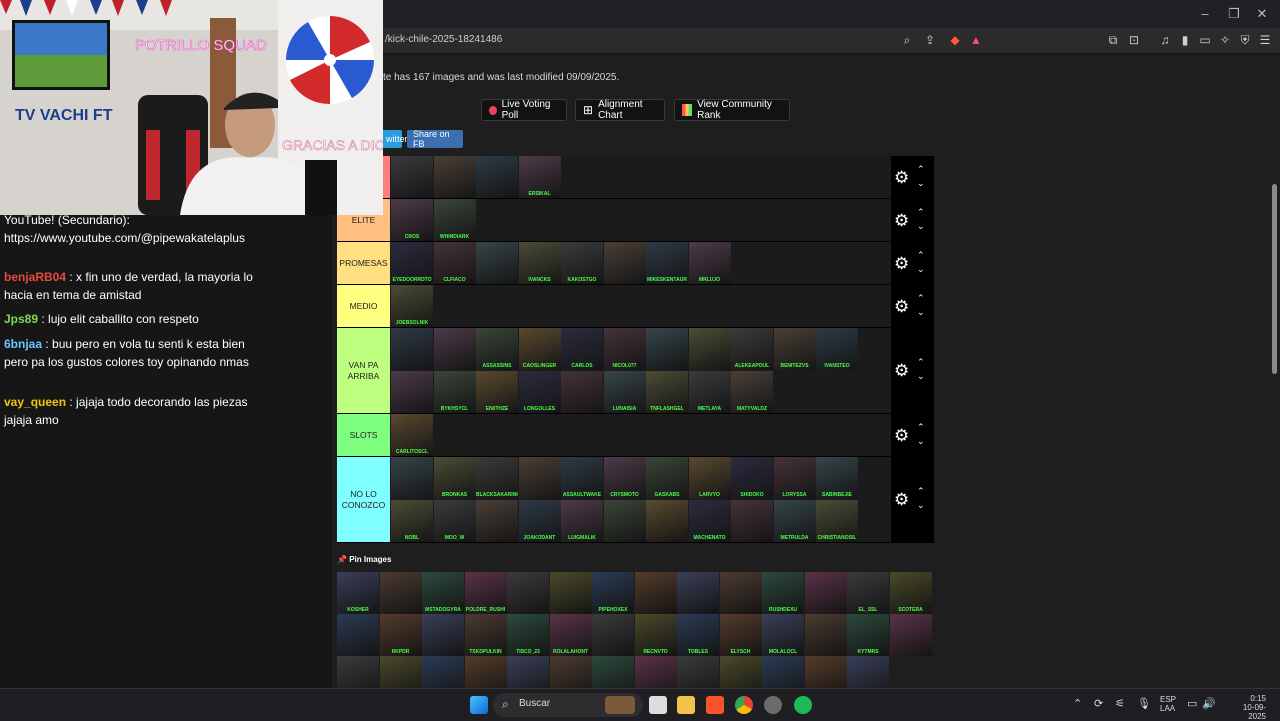  What do you see at coordinates (23, 344) in the screenshot?
I see `chat-username: 6bnjaa` at bounding box center [23, 344].